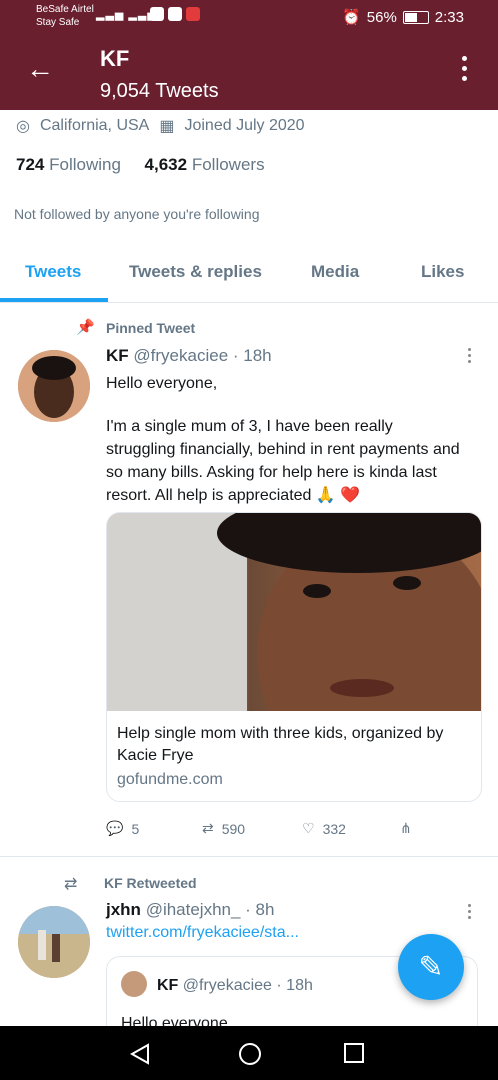 Image resolution: width=498 pixels, height=1080 pixels. Describe the element at coordinates (54, 300) in the screenshot. I see `active-tab-indicator` at that location.